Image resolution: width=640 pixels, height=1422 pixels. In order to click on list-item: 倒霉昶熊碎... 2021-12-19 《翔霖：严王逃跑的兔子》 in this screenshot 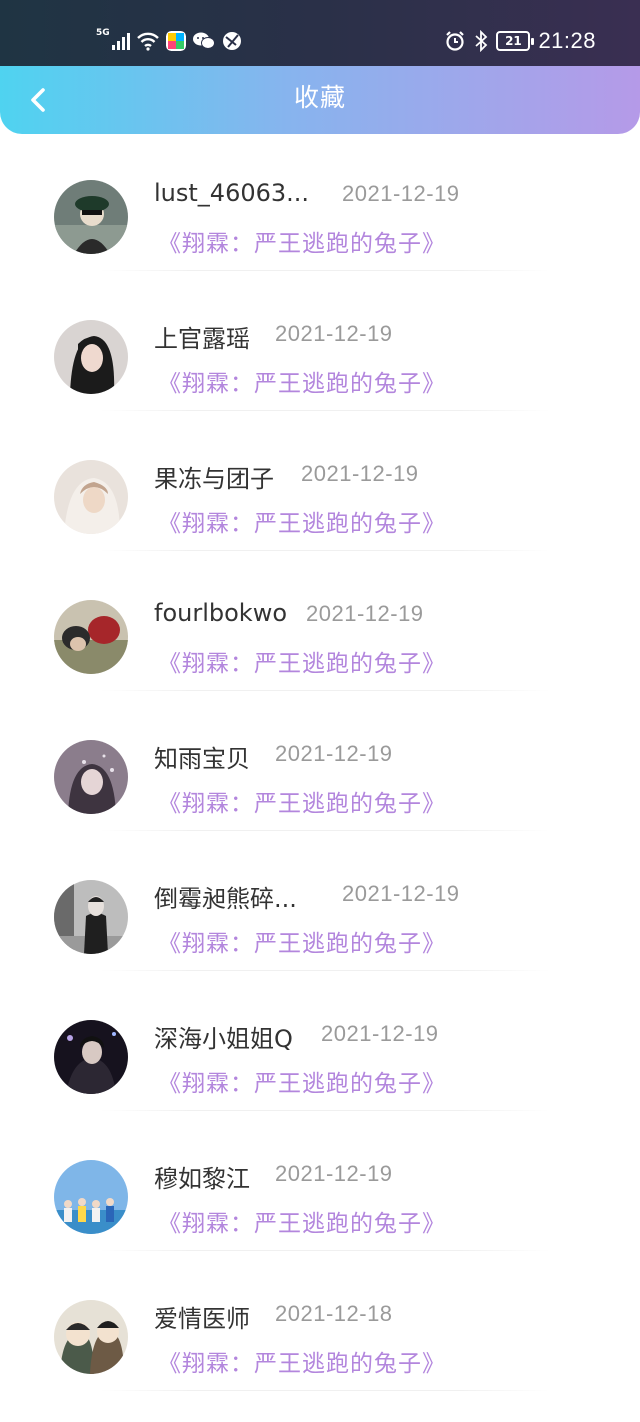, I will do `click(320, 915)`.